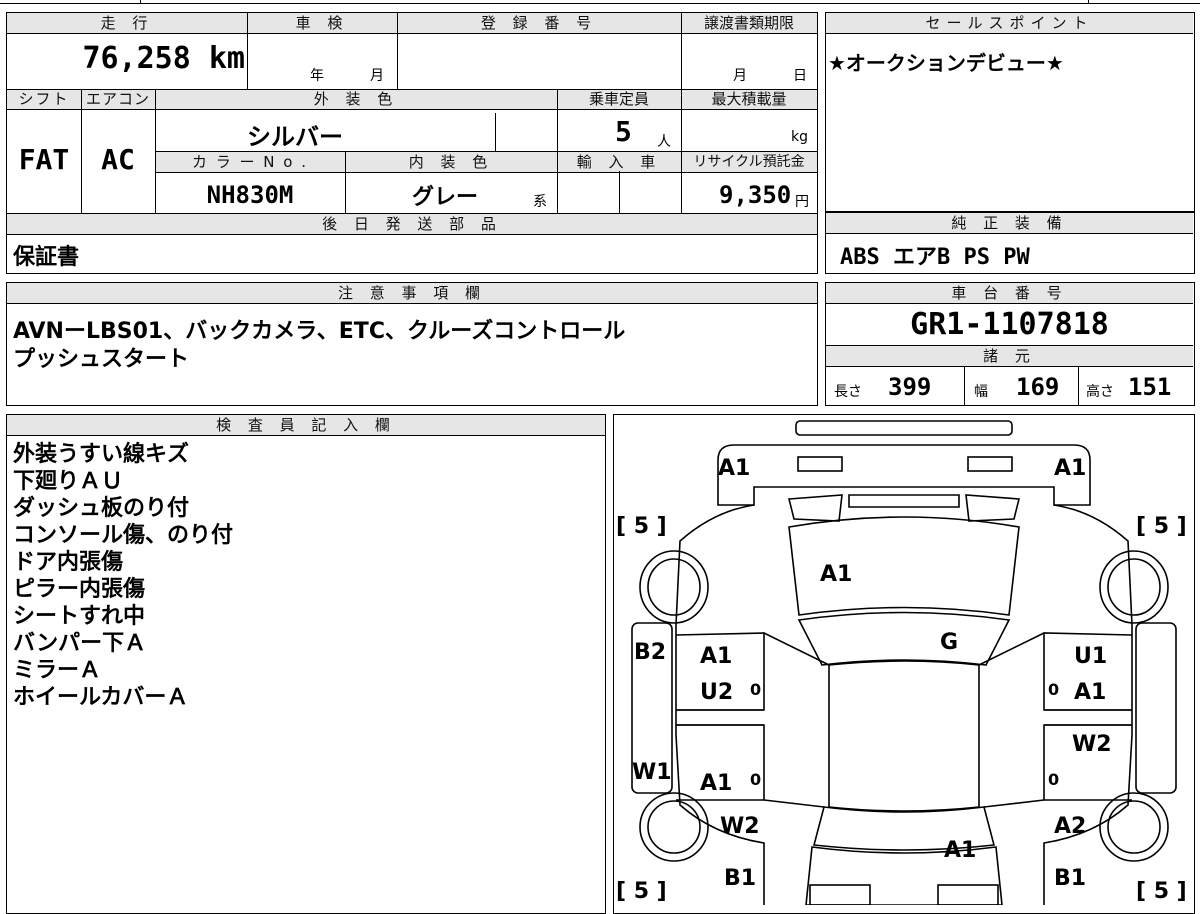  Describe the element at coordinates (1134, 827) in the screenshot. I see `wheel-rear-right` at that location.